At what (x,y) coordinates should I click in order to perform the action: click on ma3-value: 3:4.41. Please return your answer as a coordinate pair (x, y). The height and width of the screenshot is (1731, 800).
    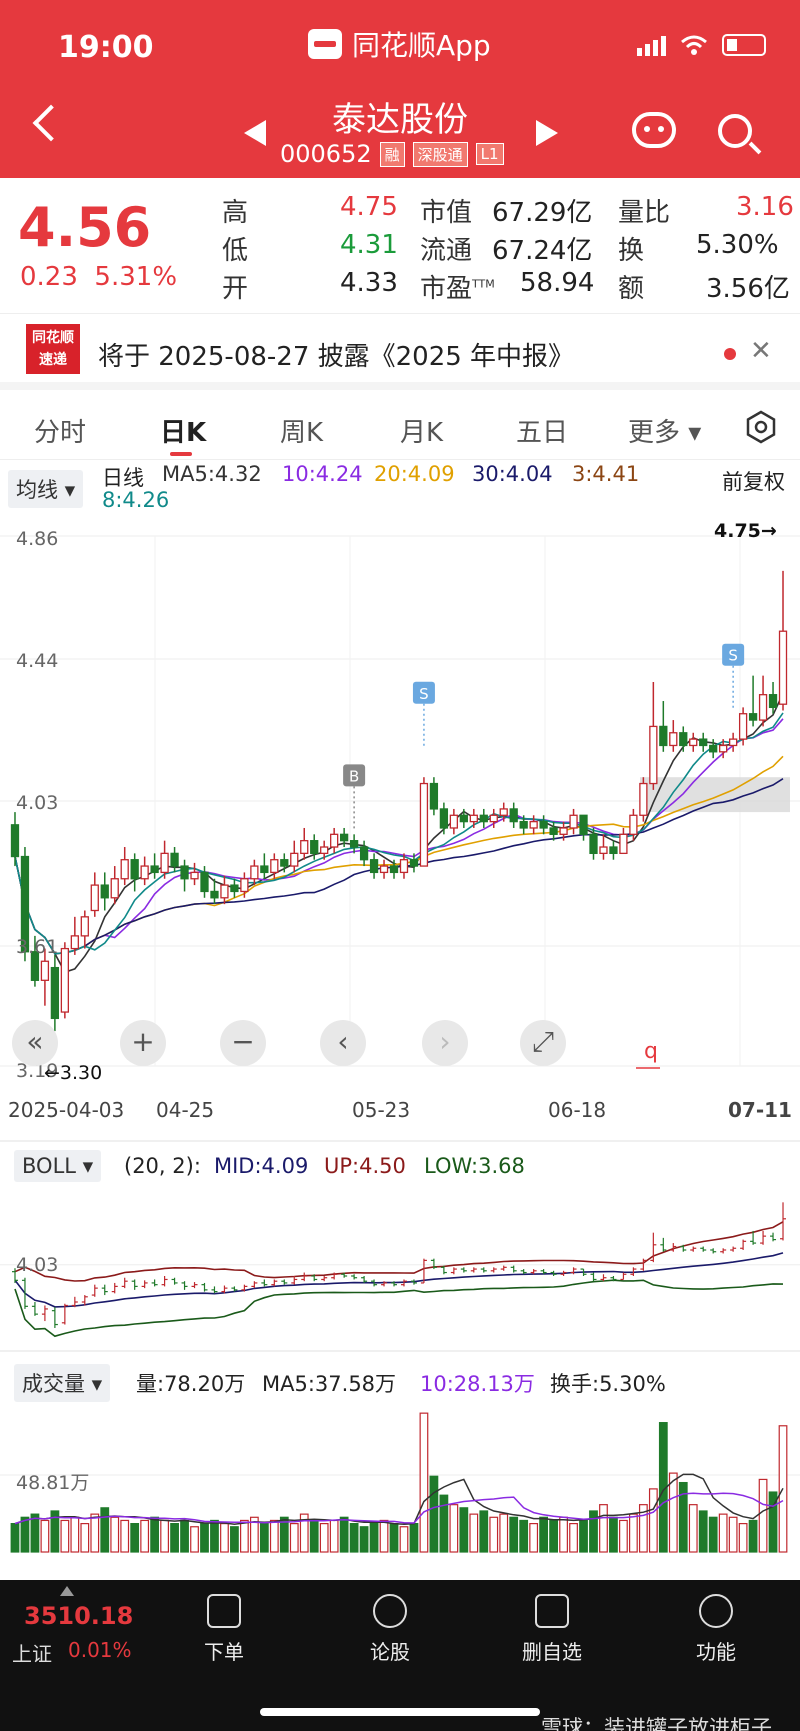
    Looking at the image, I should click on (606, 474).